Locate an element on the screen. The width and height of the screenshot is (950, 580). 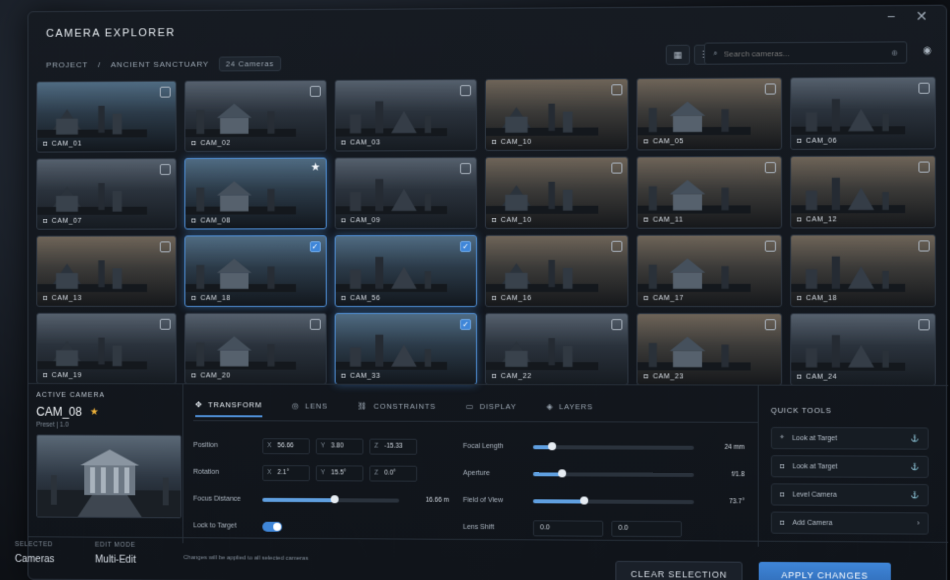
search-box: ⌕ ⊕ is located at coordinates (805, 52).